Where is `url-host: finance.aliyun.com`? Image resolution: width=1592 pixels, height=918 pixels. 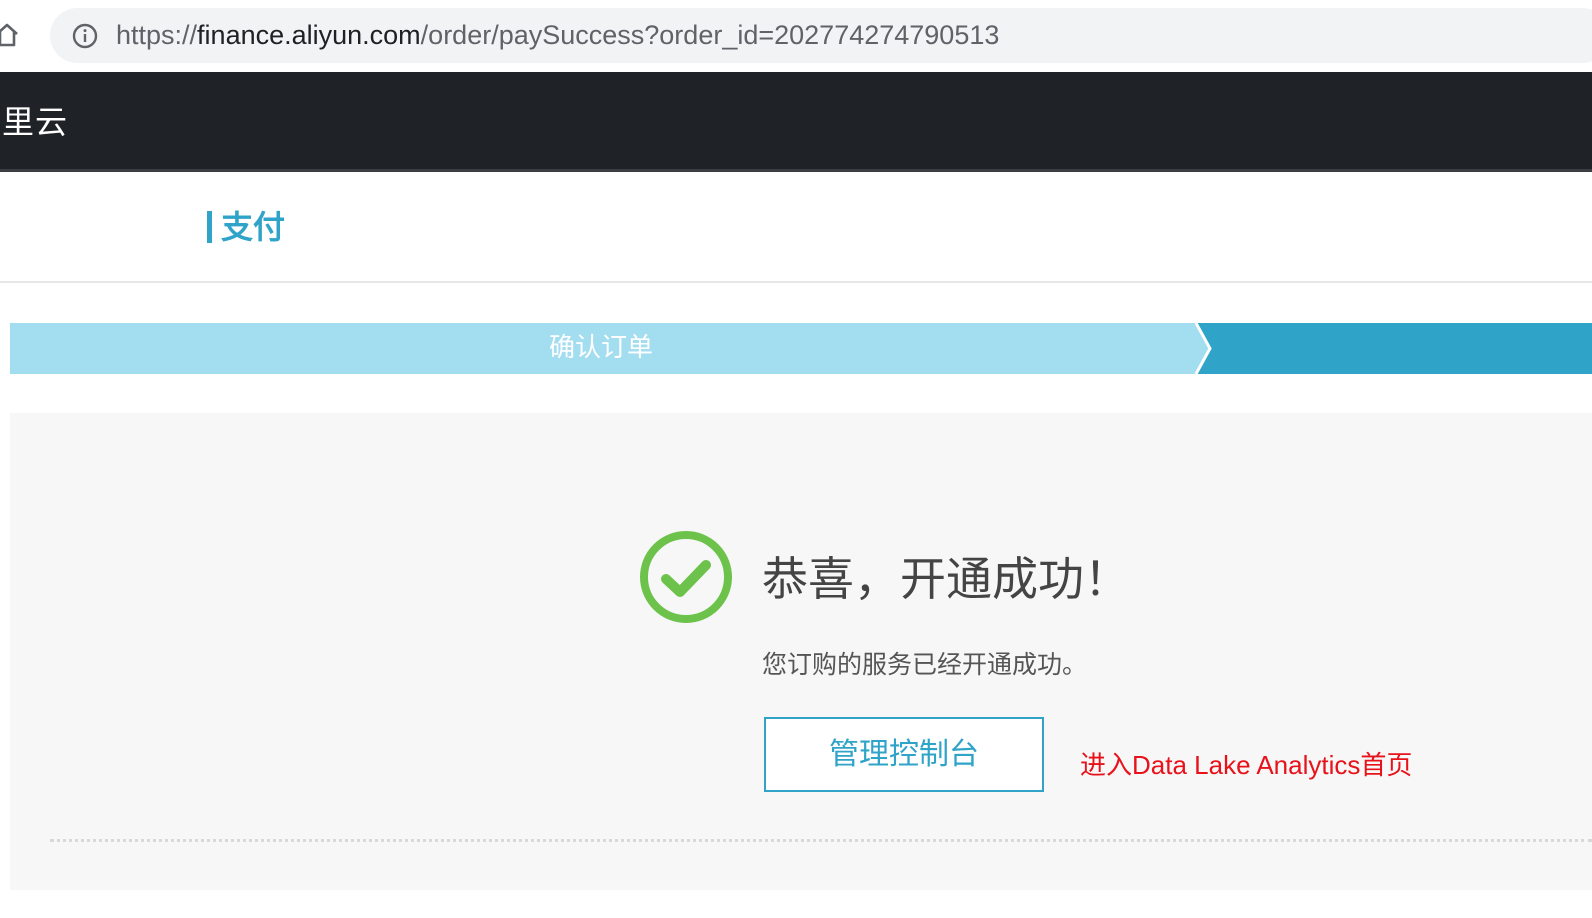
url-host: finance.aliyun.com is located at coordinates (309, 35).